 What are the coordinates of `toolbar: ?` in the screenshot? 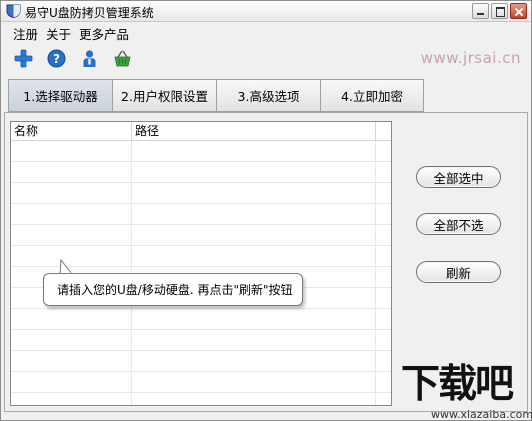 It's located at (73, 58).